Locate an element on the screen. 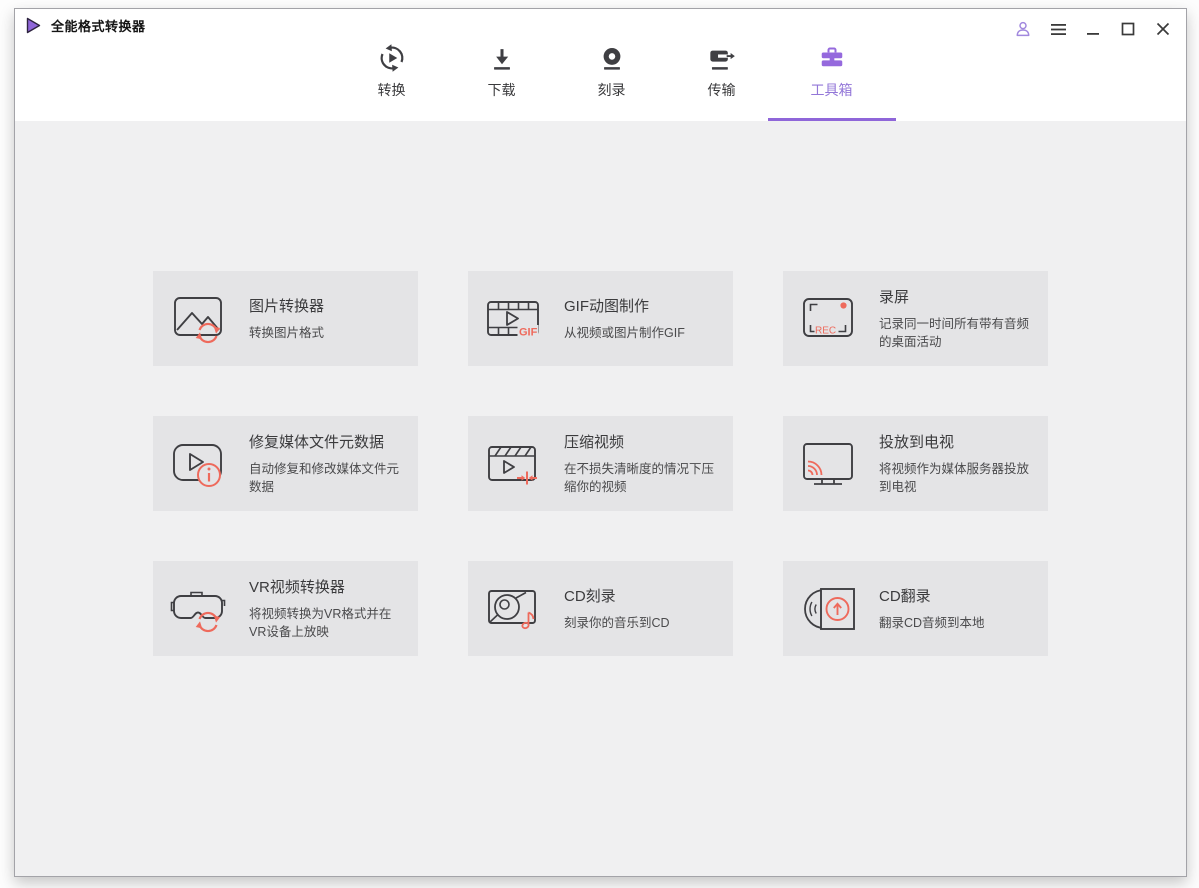 The image size is (1199, 888). card-title: 修复媒体文件元数据 is located at coordinates (317, 443).